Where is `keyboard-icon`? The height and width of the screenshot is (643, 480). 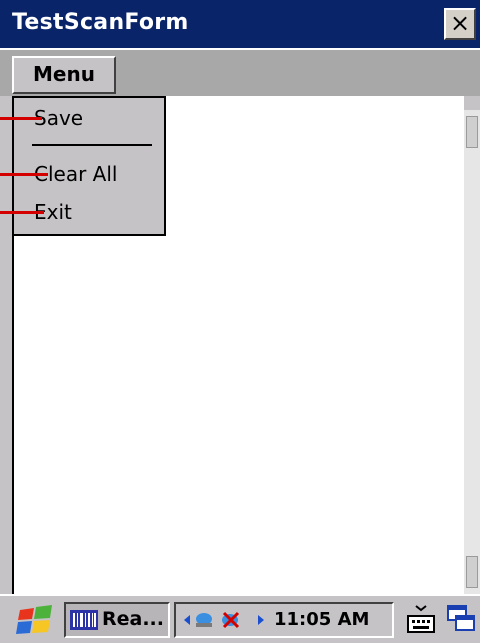
keyboard-icon is located at coordinates (421, 620).